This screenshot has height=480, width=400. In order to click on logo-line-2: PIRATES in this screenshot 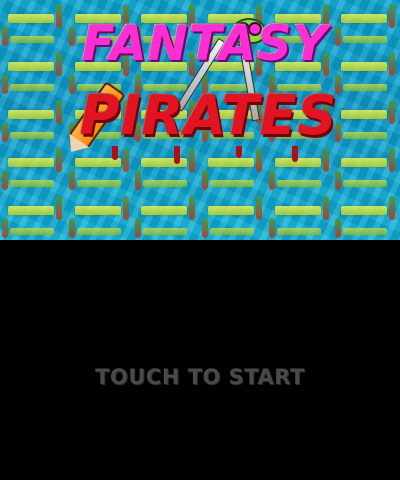, I will do `click(209, 115)`.